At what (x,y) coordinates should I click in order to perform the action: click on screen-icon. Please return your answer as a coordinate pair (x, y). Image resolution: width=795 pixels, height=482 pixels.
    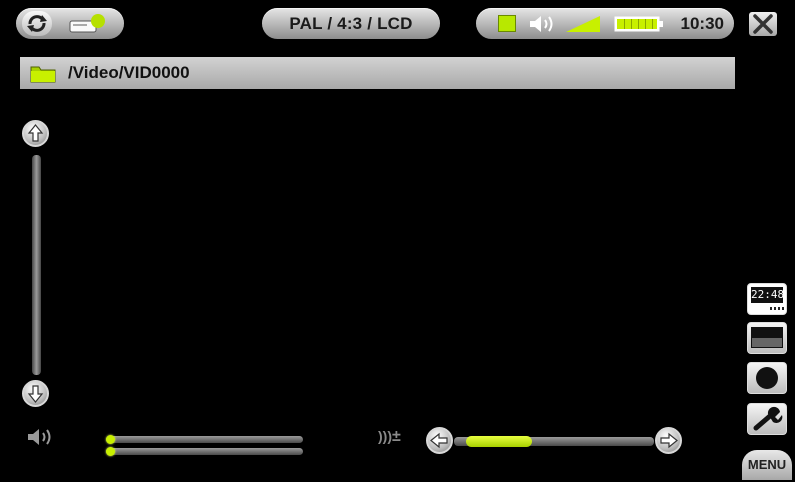
    Looking at the image, I should click on (767, 337).